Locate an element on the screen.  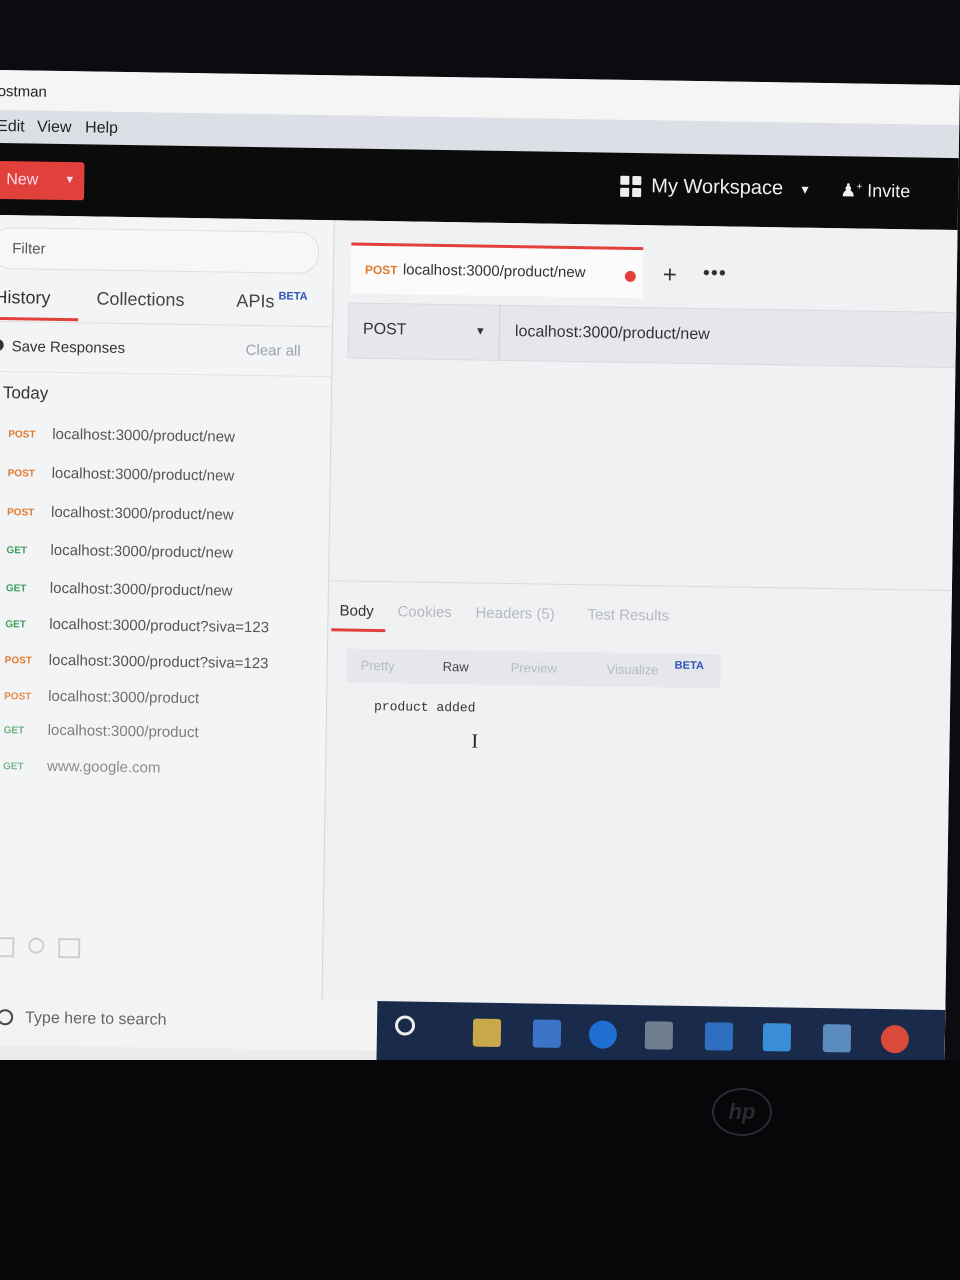
url-input: localhost:3000/product/new is located at coordinates (612, 333).